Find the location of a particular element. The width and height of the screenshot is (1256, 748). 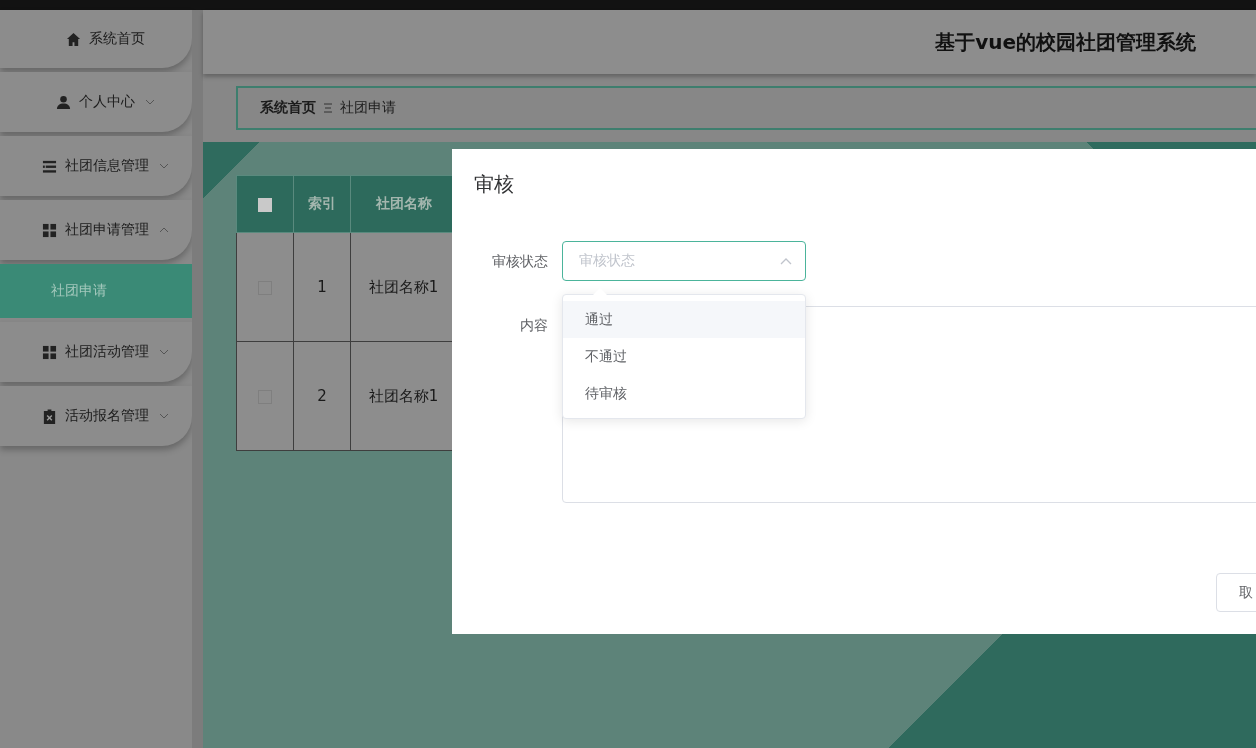

breadcrumb-link: 系统首页 is located at coordinates (288, 108).